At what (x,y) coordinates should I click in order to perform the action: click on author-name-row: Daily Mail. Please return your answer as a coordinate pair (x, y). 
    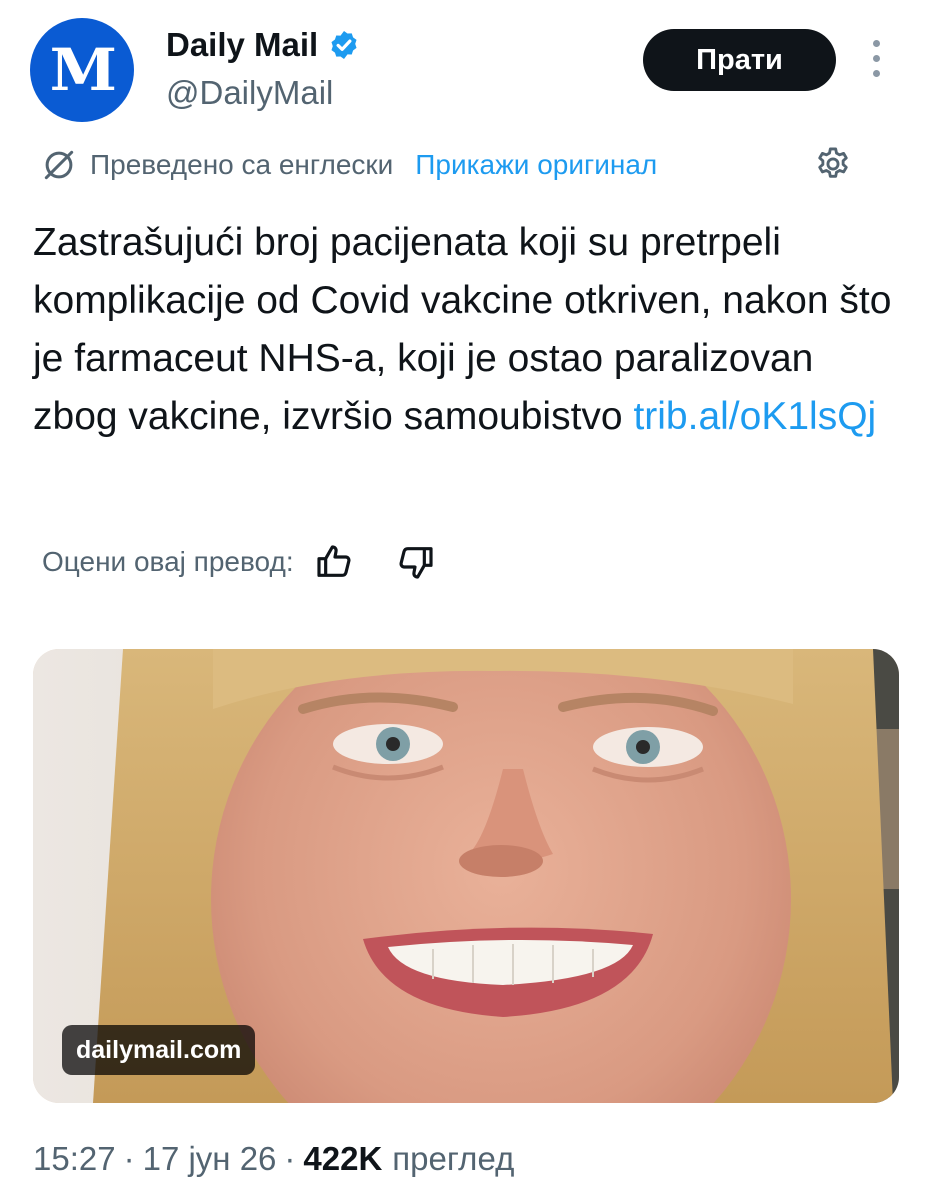
    Looking at the image, I should click on (263, 45).